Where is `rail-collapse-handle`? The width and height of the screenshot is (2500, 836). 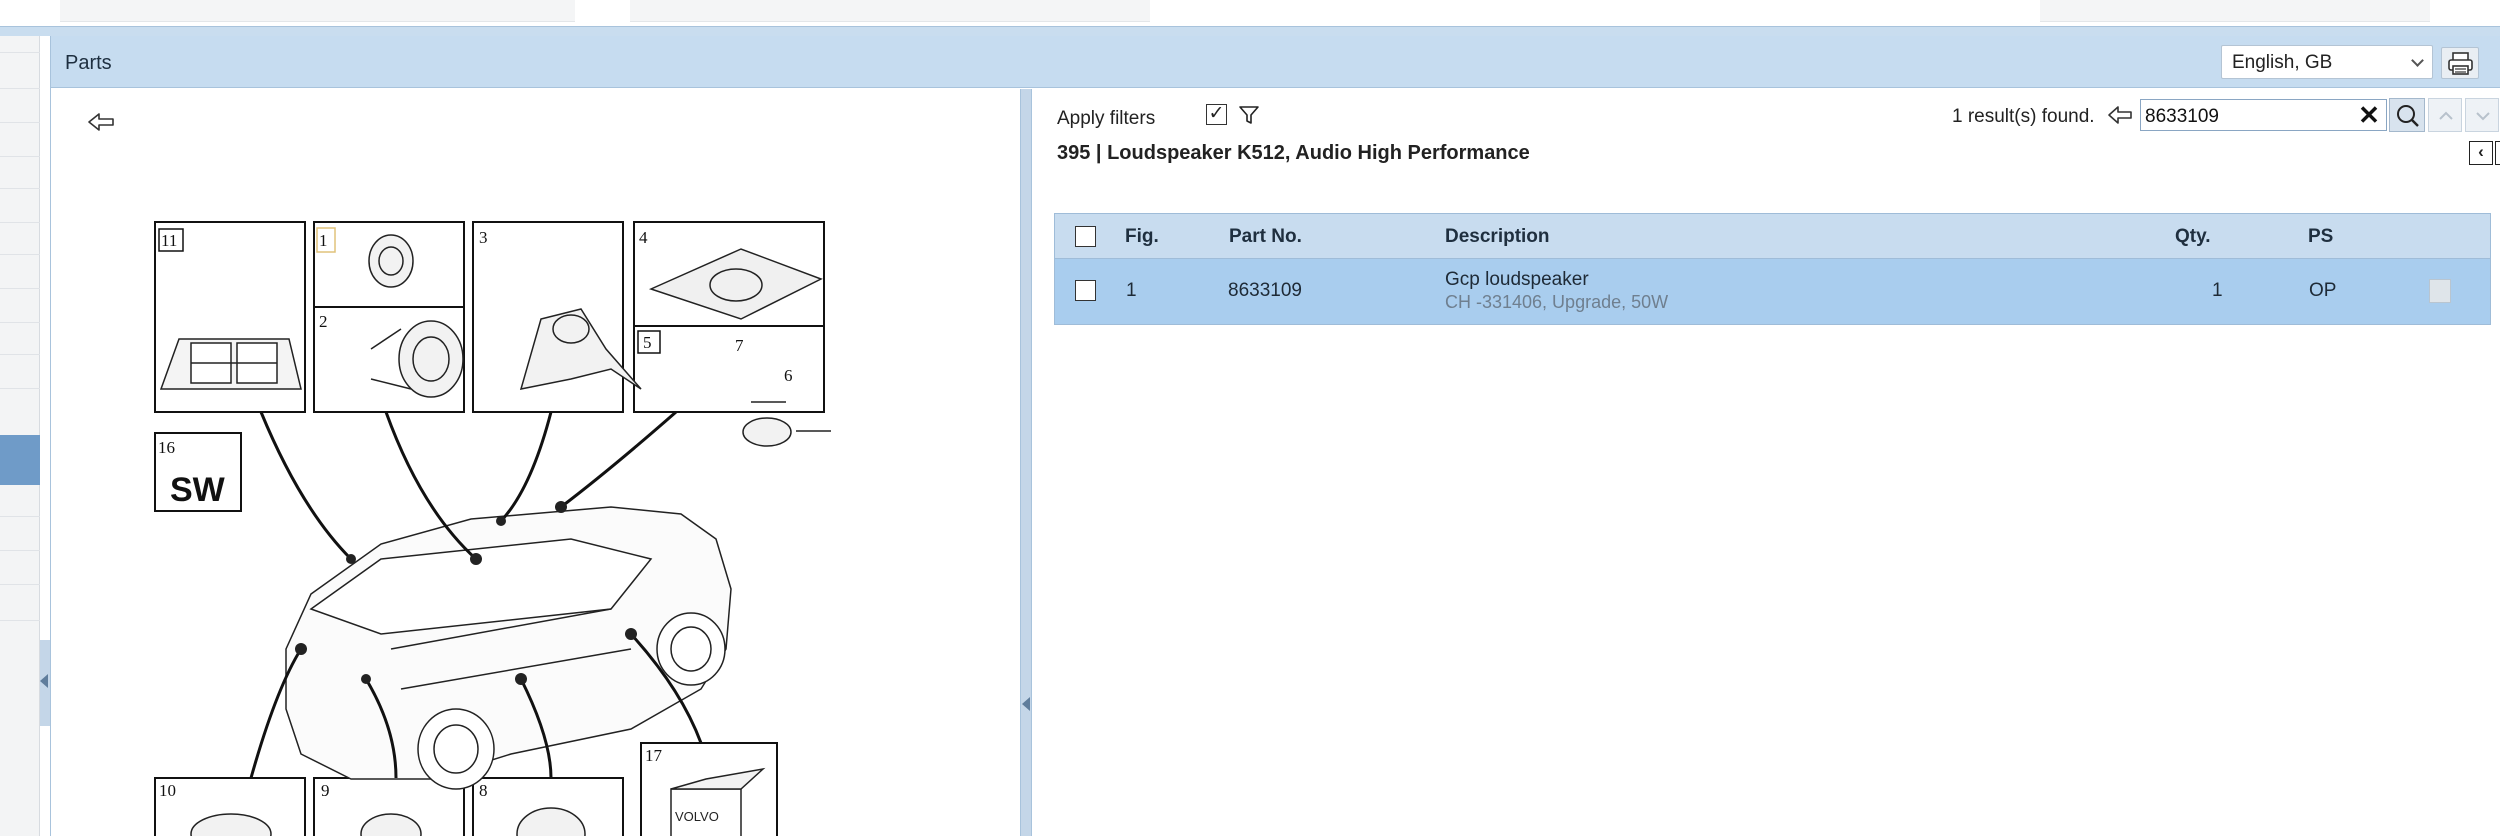
rail-collapse-handle is located at coordinates (45, 683).